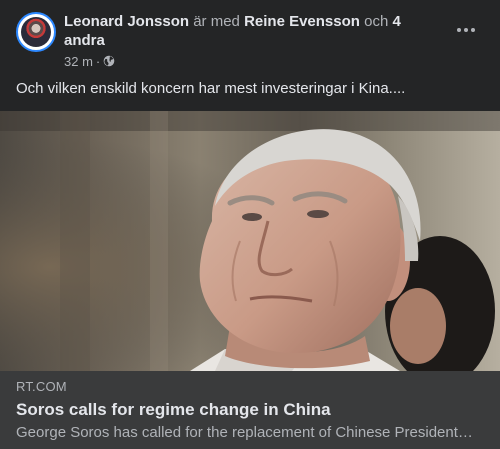  I want to click on author-name-link: Leonard Jonsson, so click(126, 21).